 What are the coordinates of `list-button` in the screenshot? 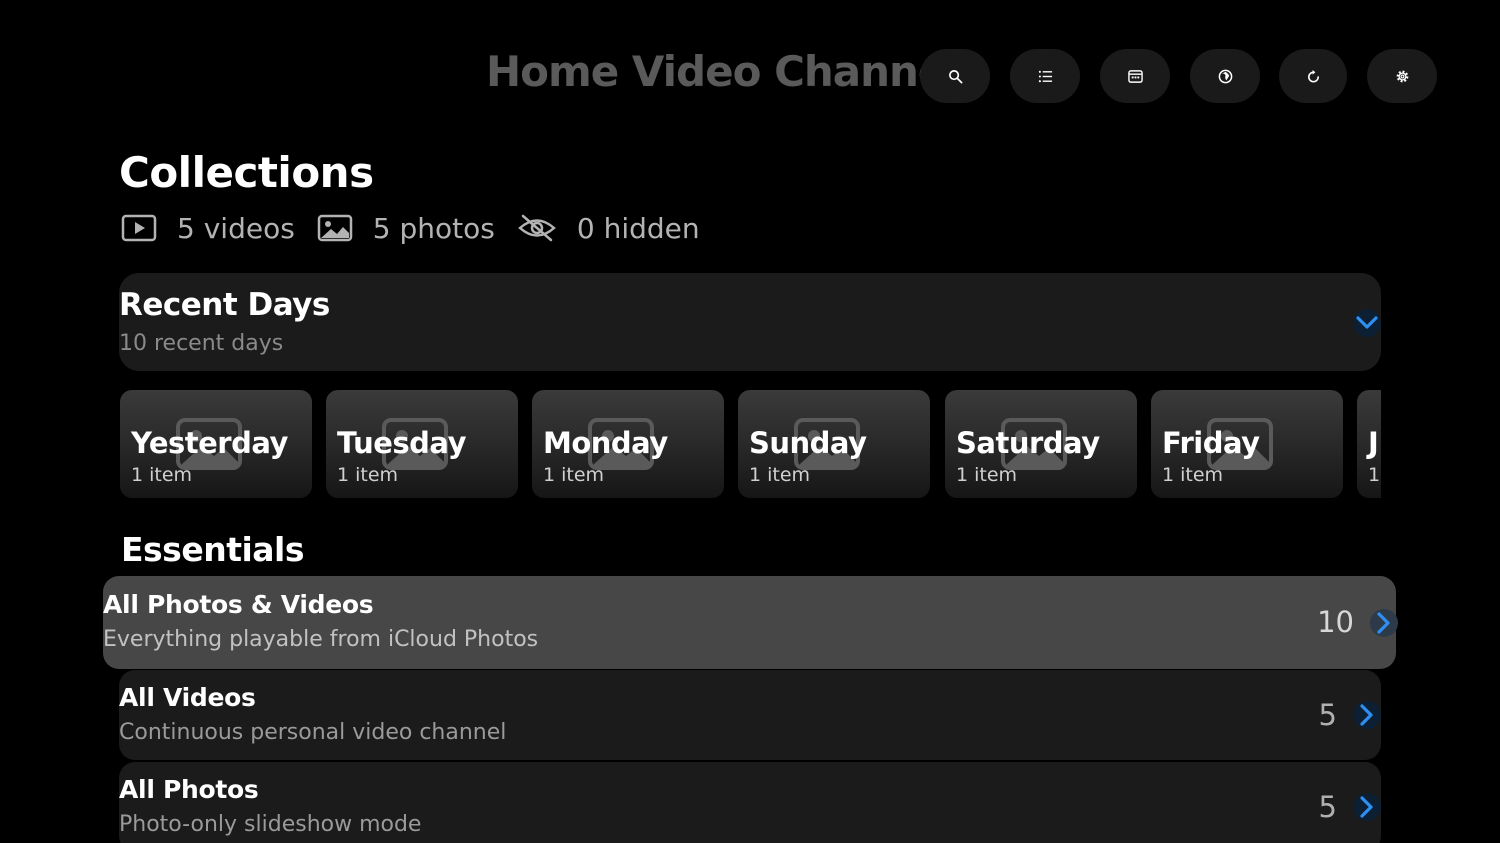 It's located at (1045, 76).